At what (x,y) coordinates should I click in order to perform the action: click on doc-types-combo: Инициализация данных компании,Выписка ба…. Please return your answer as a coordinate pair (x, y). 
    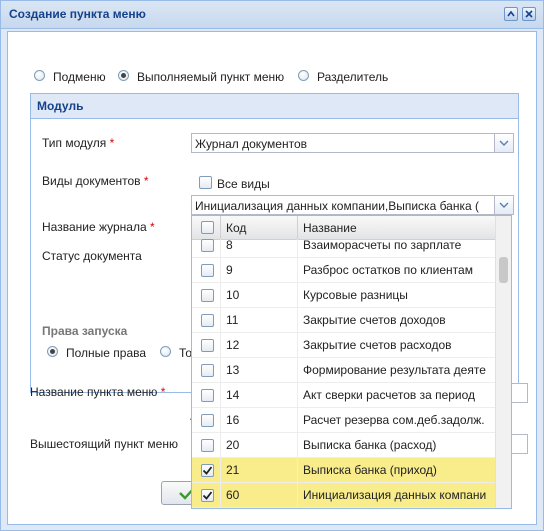
    Looking at the image, I should click on (352, 205).